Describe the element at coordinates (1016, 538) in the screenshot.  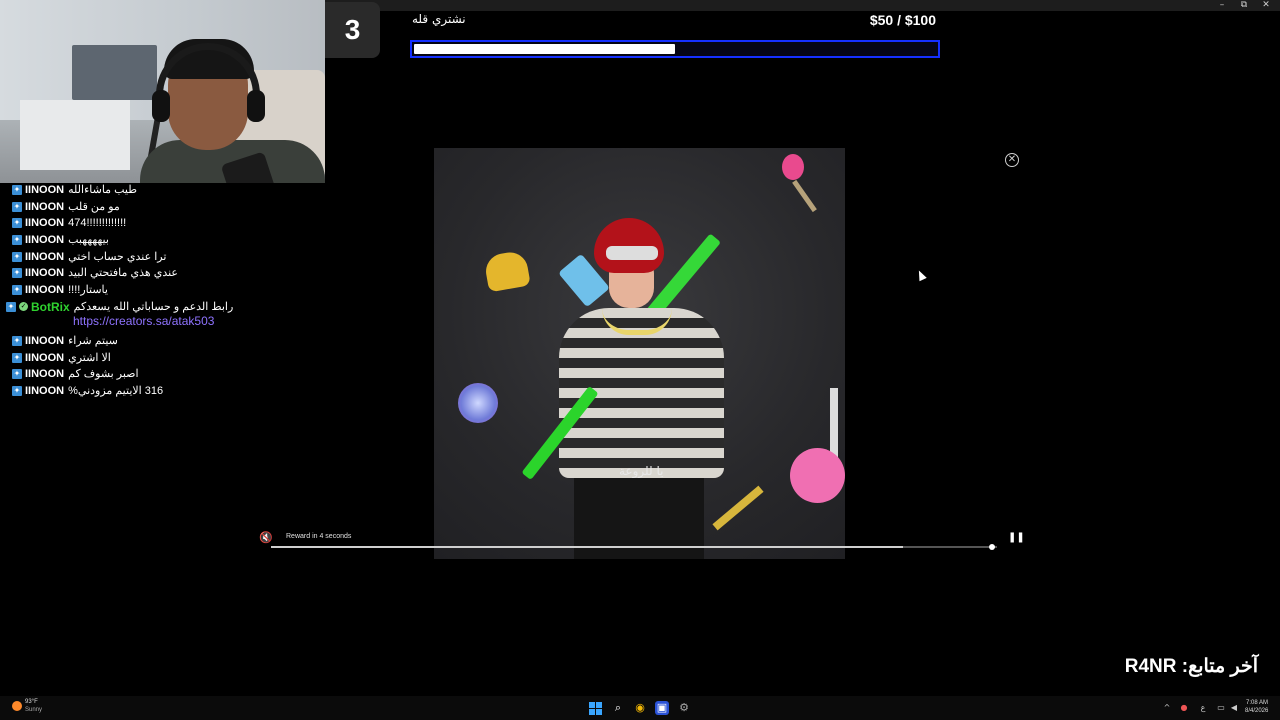
I see `pause-icon: ❚❚` at that location.